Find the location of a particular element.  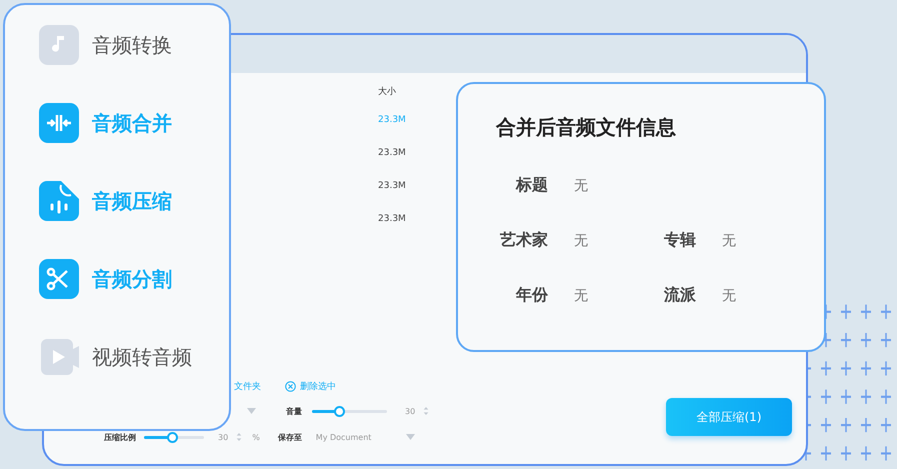

folder-link: 文件夹 is located at coordinates (247, 386).